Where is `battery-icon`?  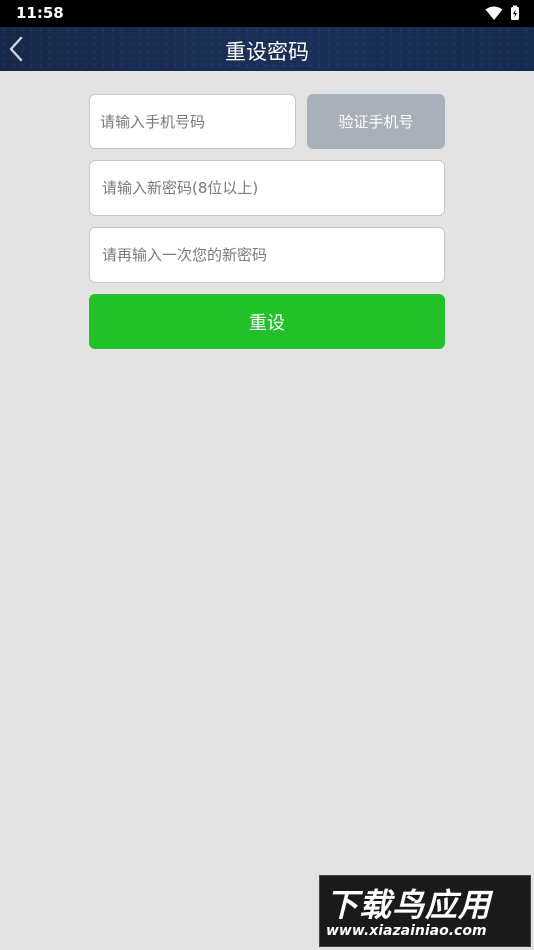 battery-icon is located at coordinates (515, 12).